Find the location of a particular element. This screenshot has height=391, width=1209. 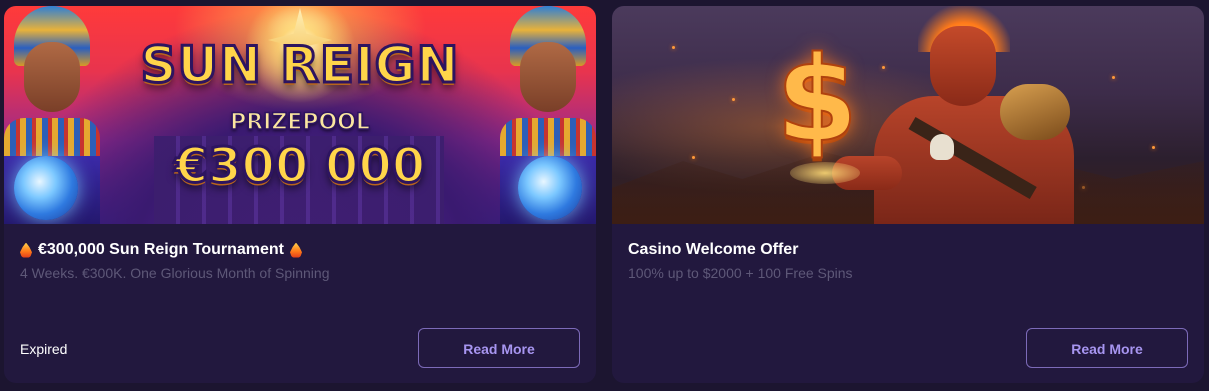

shoulder-armor-illustration is located at coordinates (1035, 112).